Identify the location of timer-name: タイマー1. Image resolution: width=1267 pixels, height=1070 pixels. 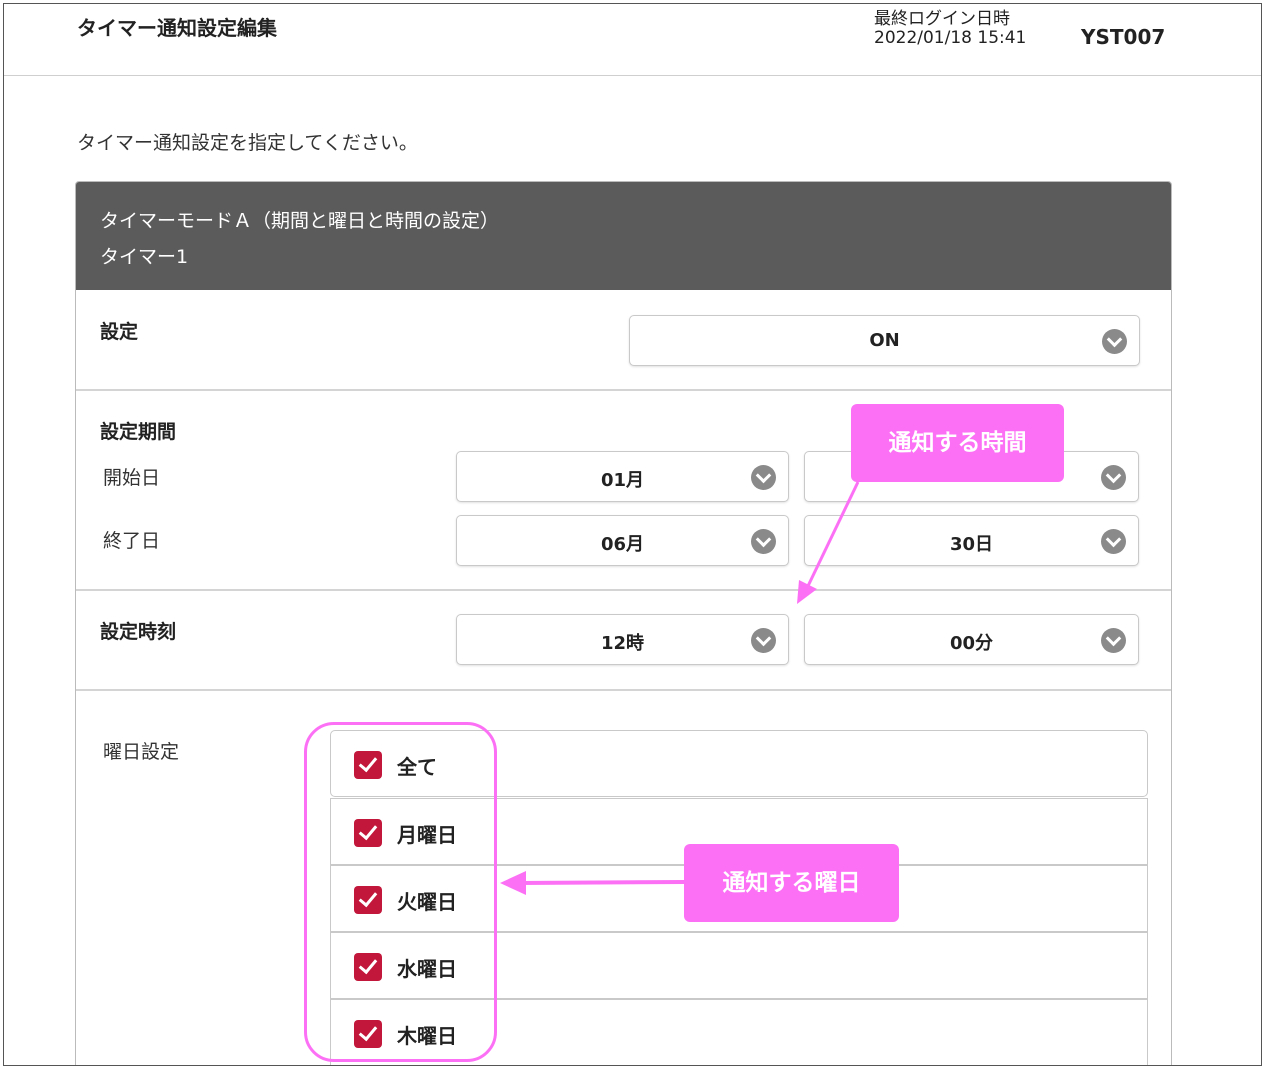
(144, 257).